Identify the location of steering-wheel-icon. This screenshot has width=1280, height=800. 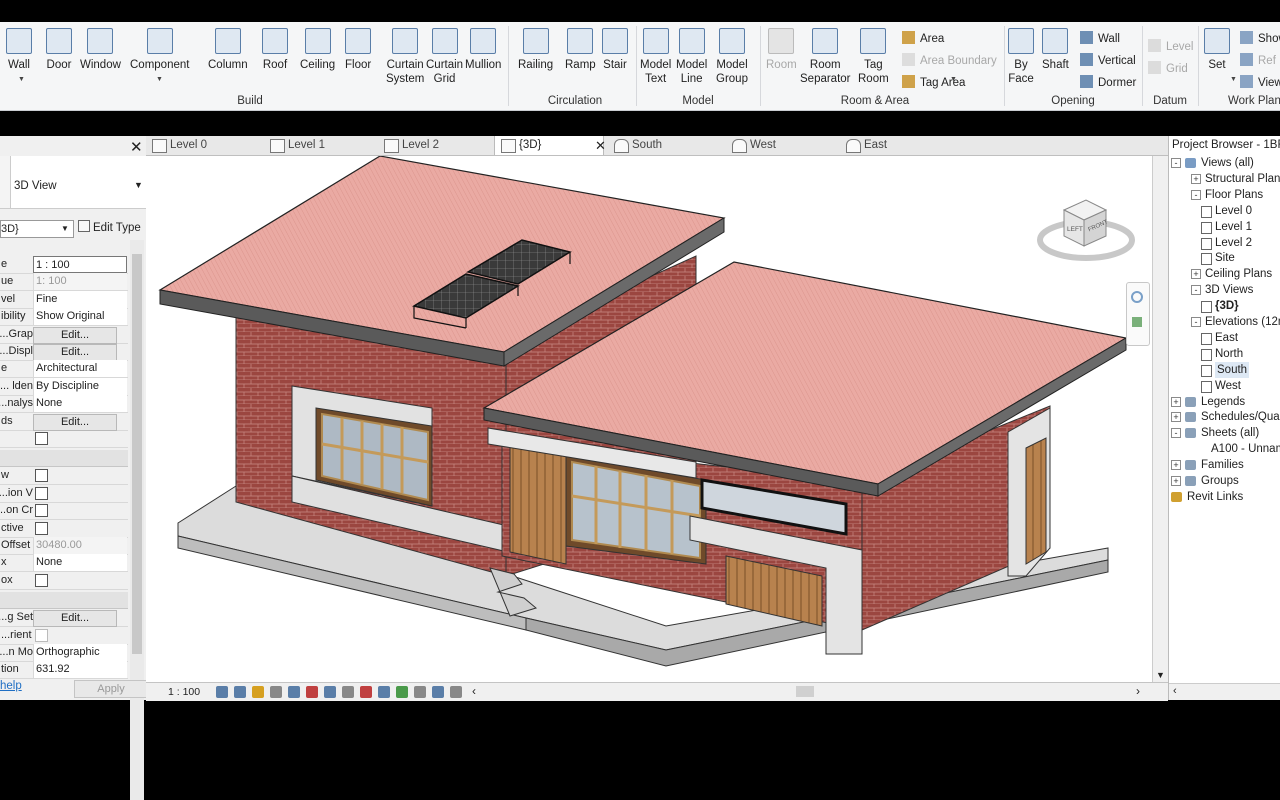
(1137, 297).